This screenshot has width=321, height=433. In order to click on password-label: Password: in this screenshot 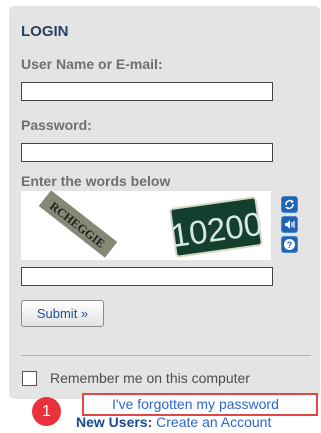, I will do `click(56, 125)`.